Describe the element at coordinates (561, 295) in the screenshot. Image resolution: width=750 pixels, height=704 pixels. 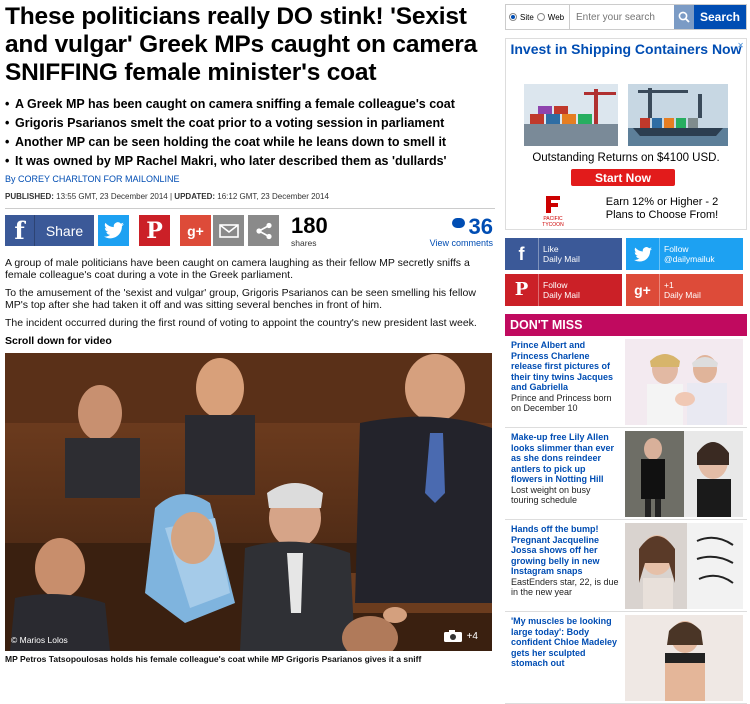
I see `pinterest-follow-sub: Daily Mail` at that location.